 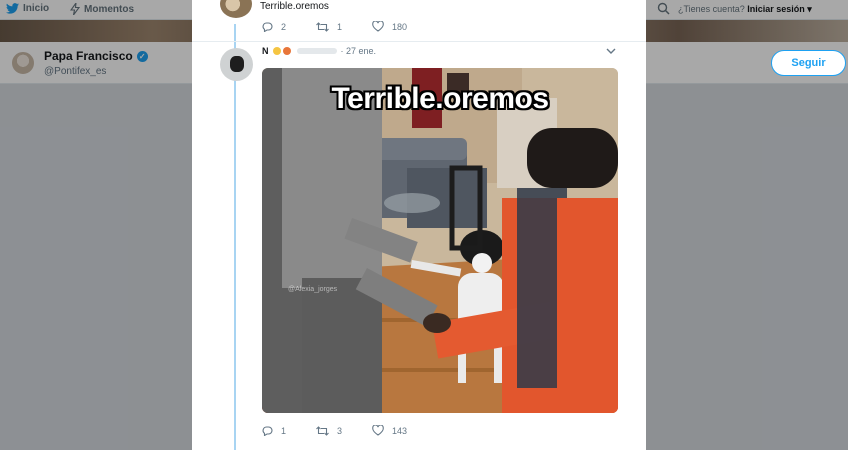 I want to click on tweet-avatar, so click(x=236, y=64).